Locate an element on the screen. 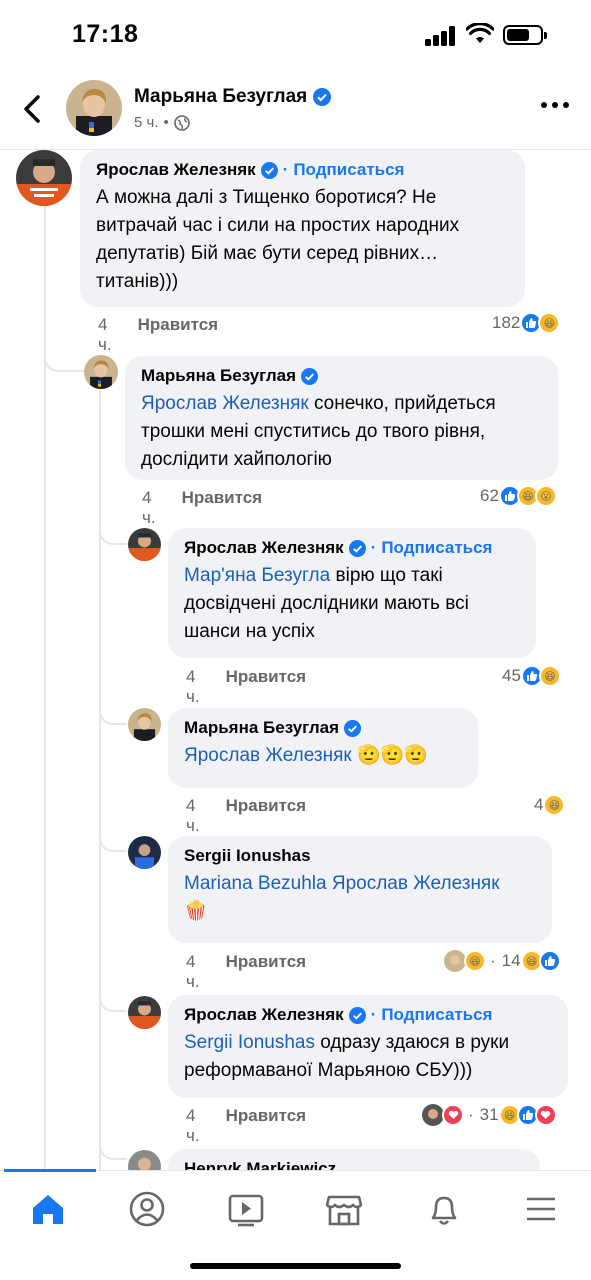  mention-link: Mariana Bezuhla Ярослав Железняк is located at coordinates (342, 883).